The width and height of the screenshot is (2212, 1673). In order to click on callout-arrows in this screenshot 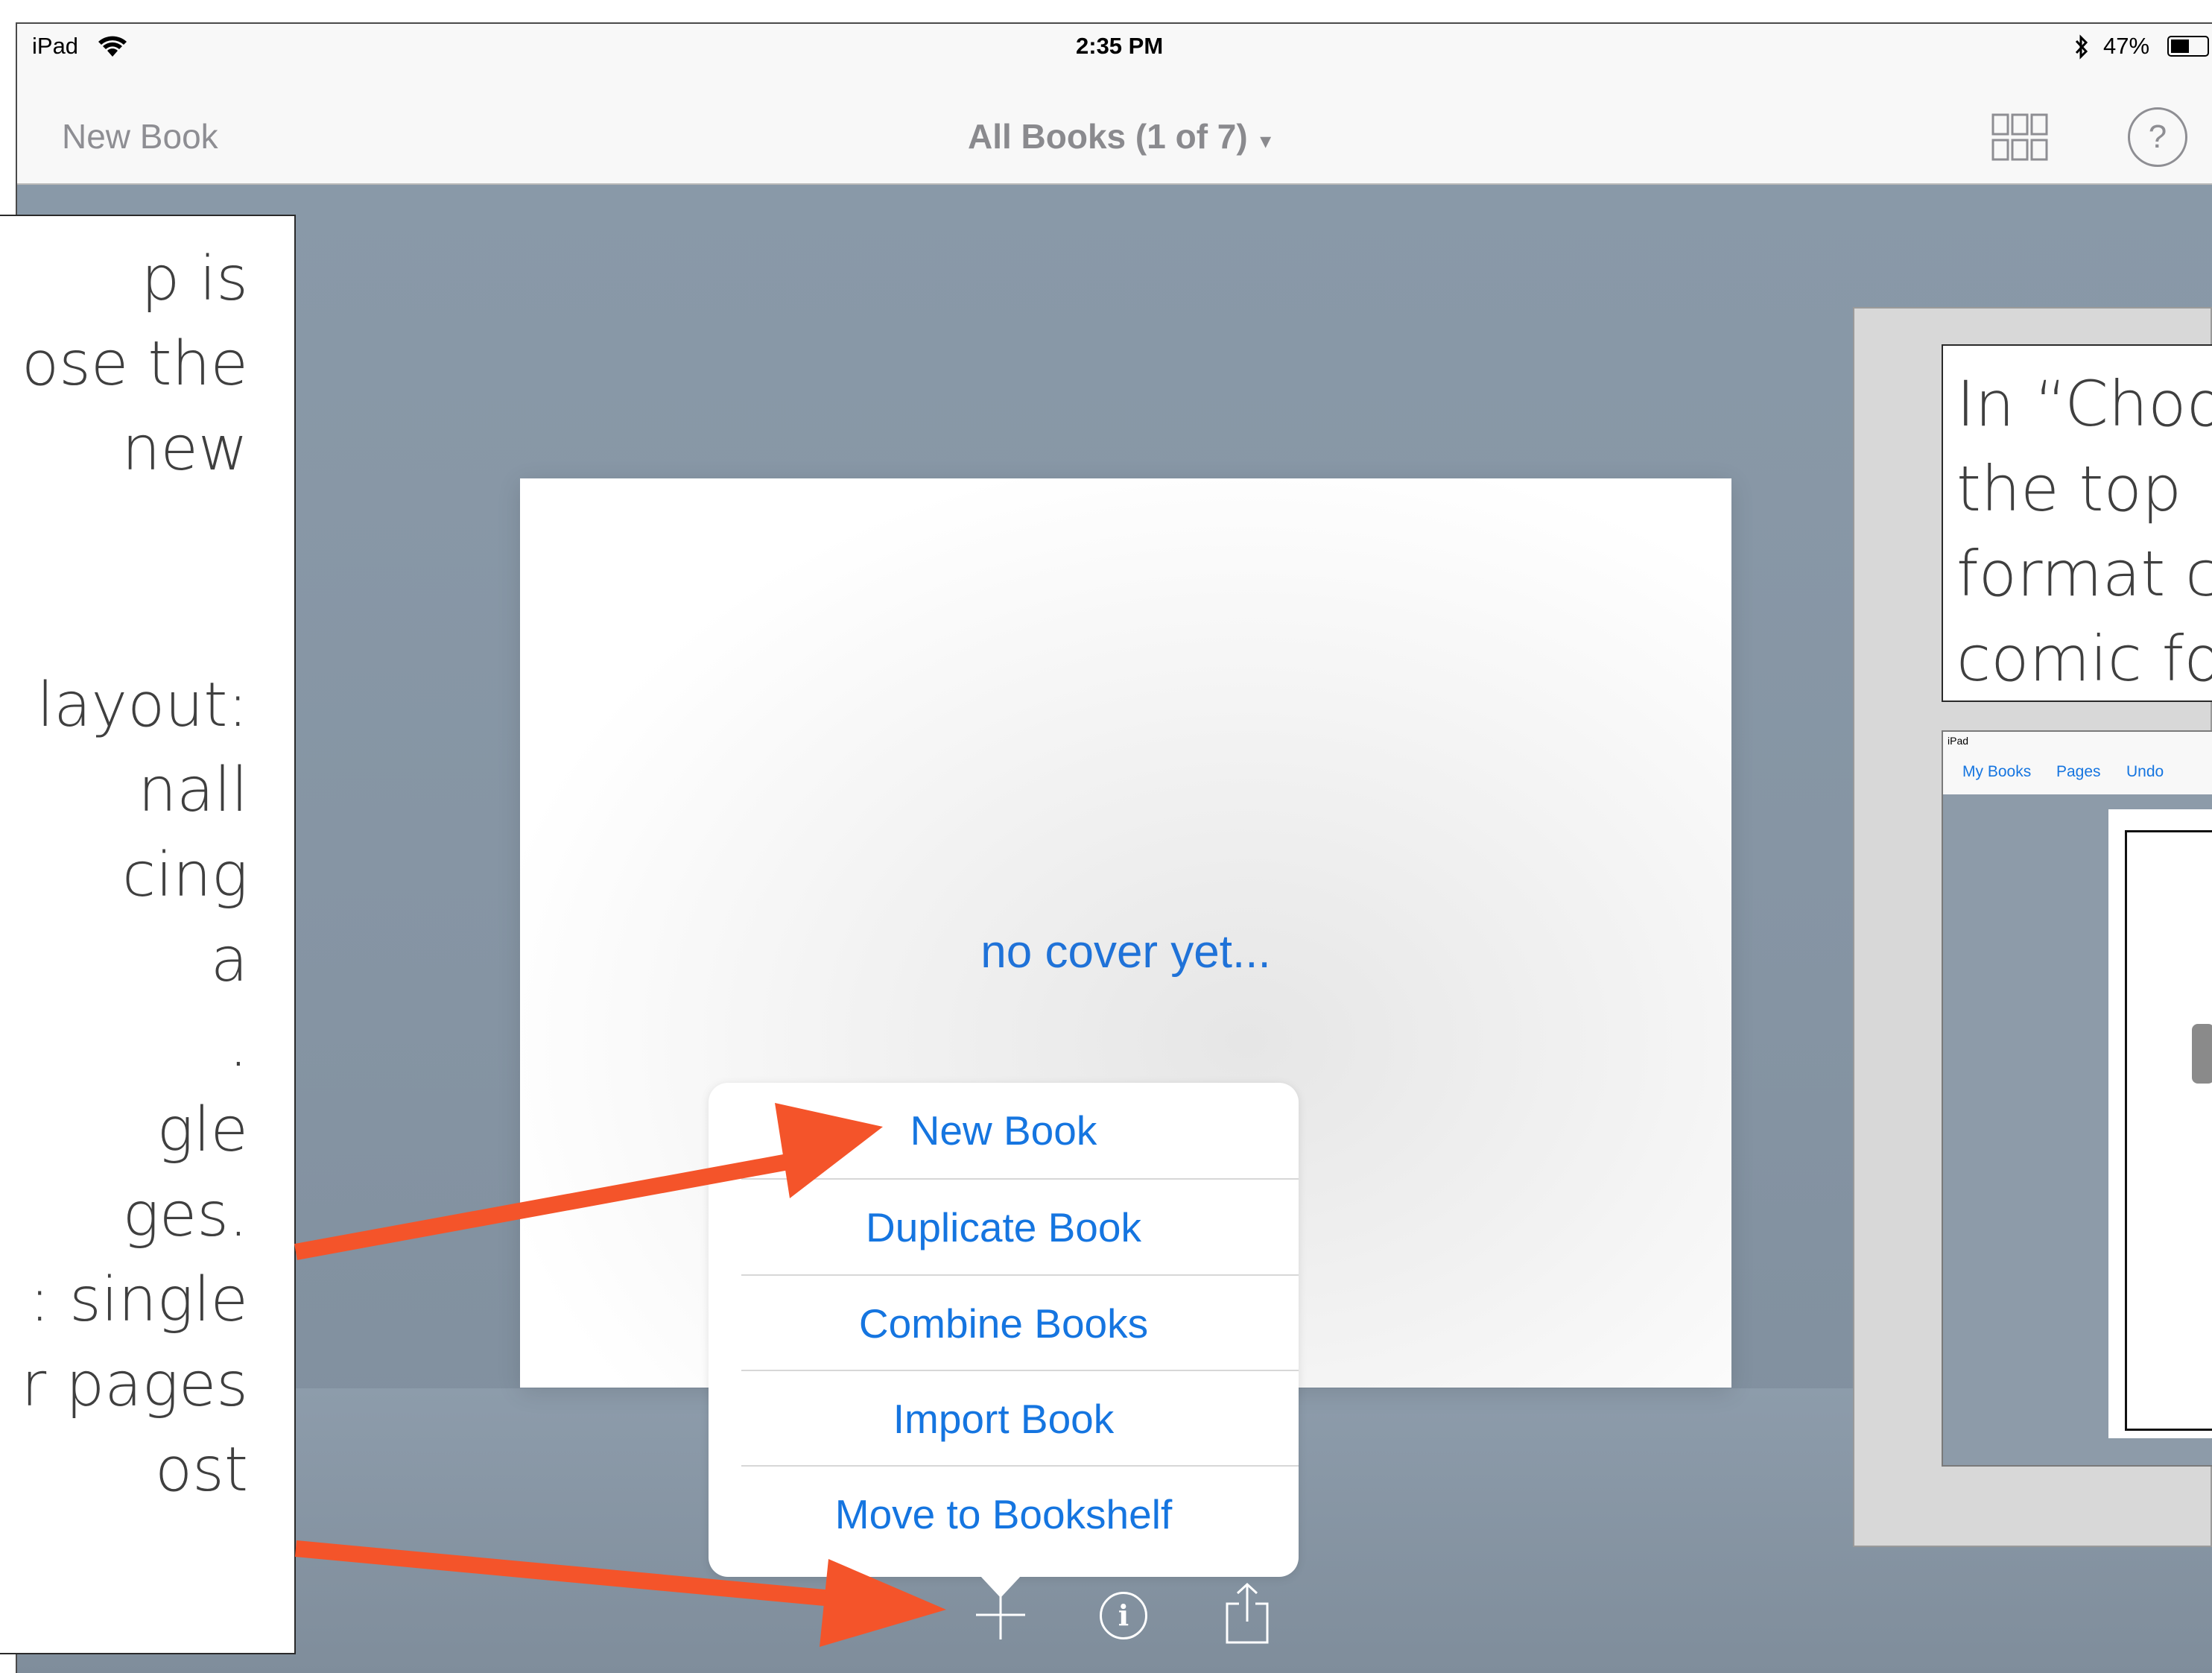, I will do `click(620, 1375)`.